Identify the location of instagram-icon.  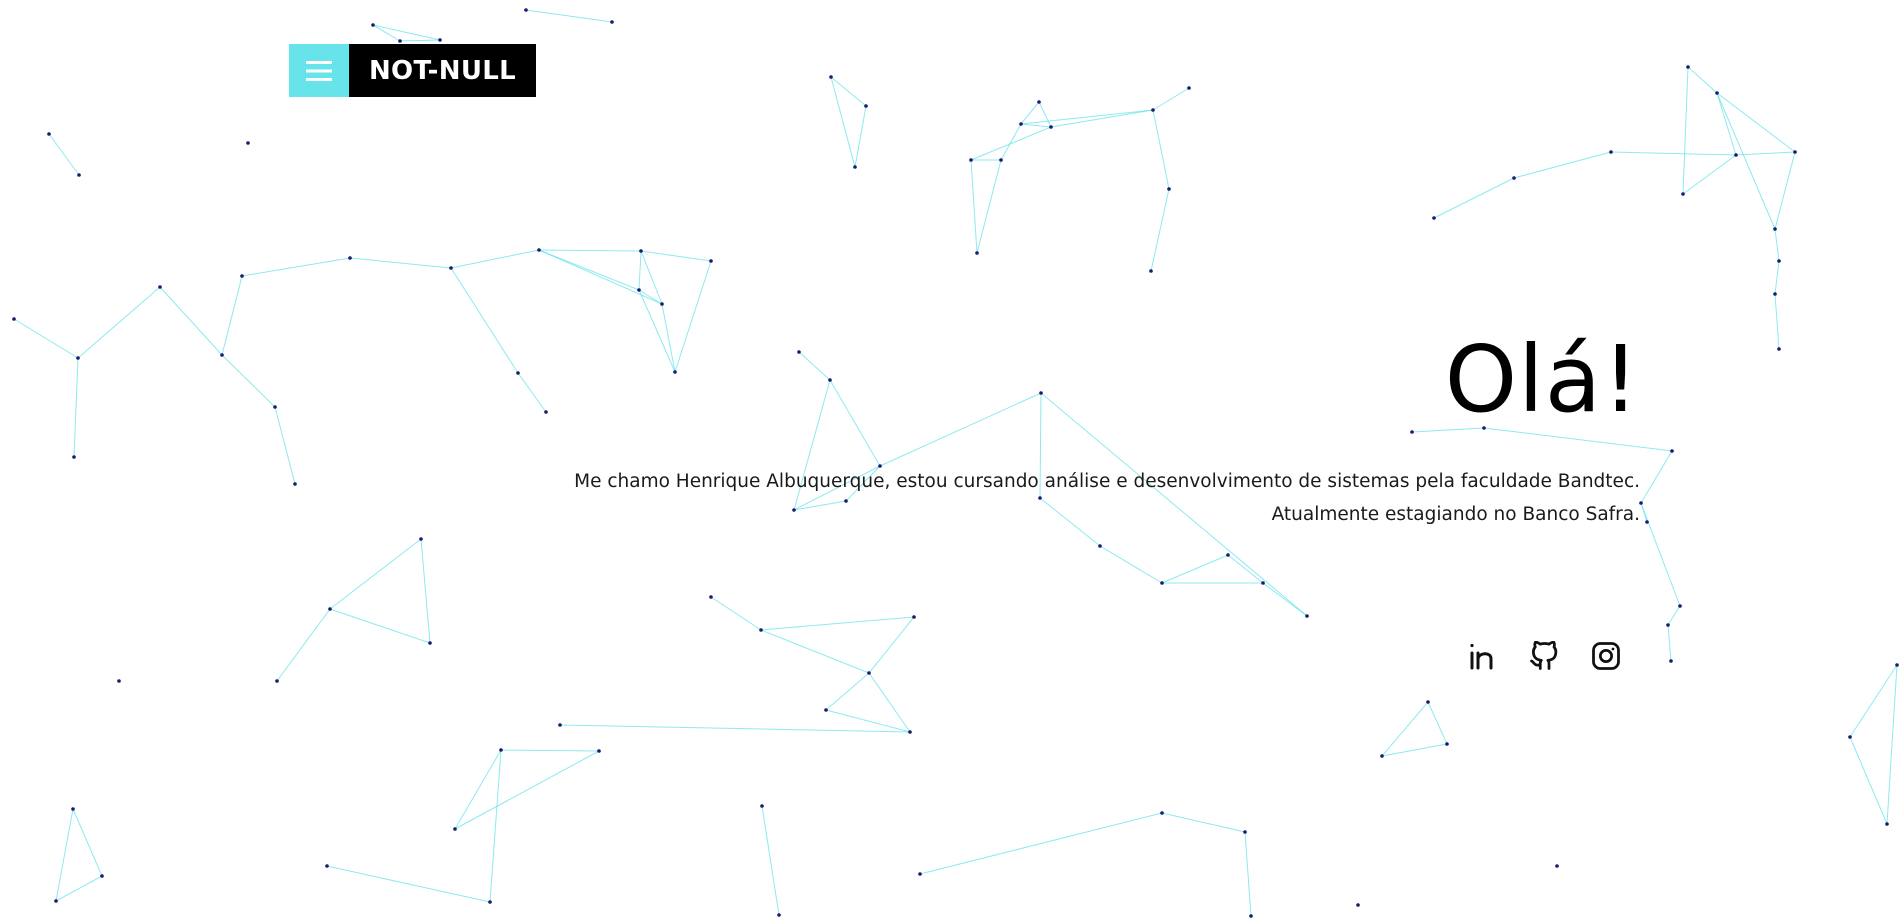
(1606, 656).